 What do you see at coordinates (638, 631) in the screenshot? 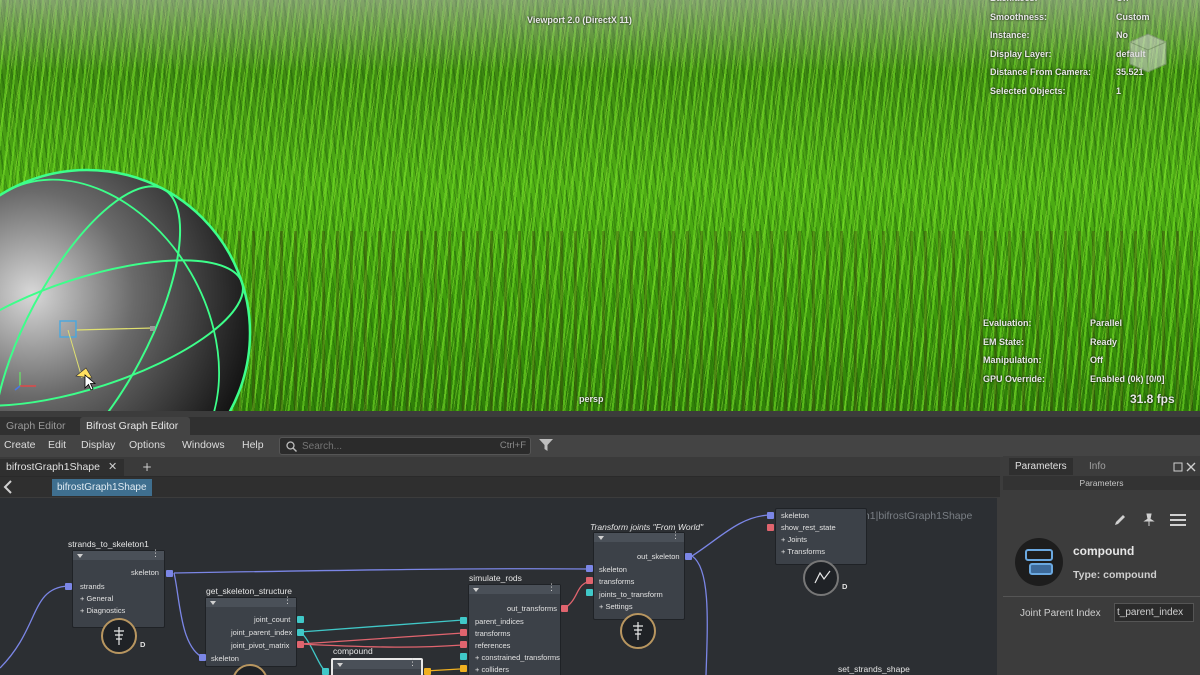
I see `node-badge` at bounding box center [638, 631].